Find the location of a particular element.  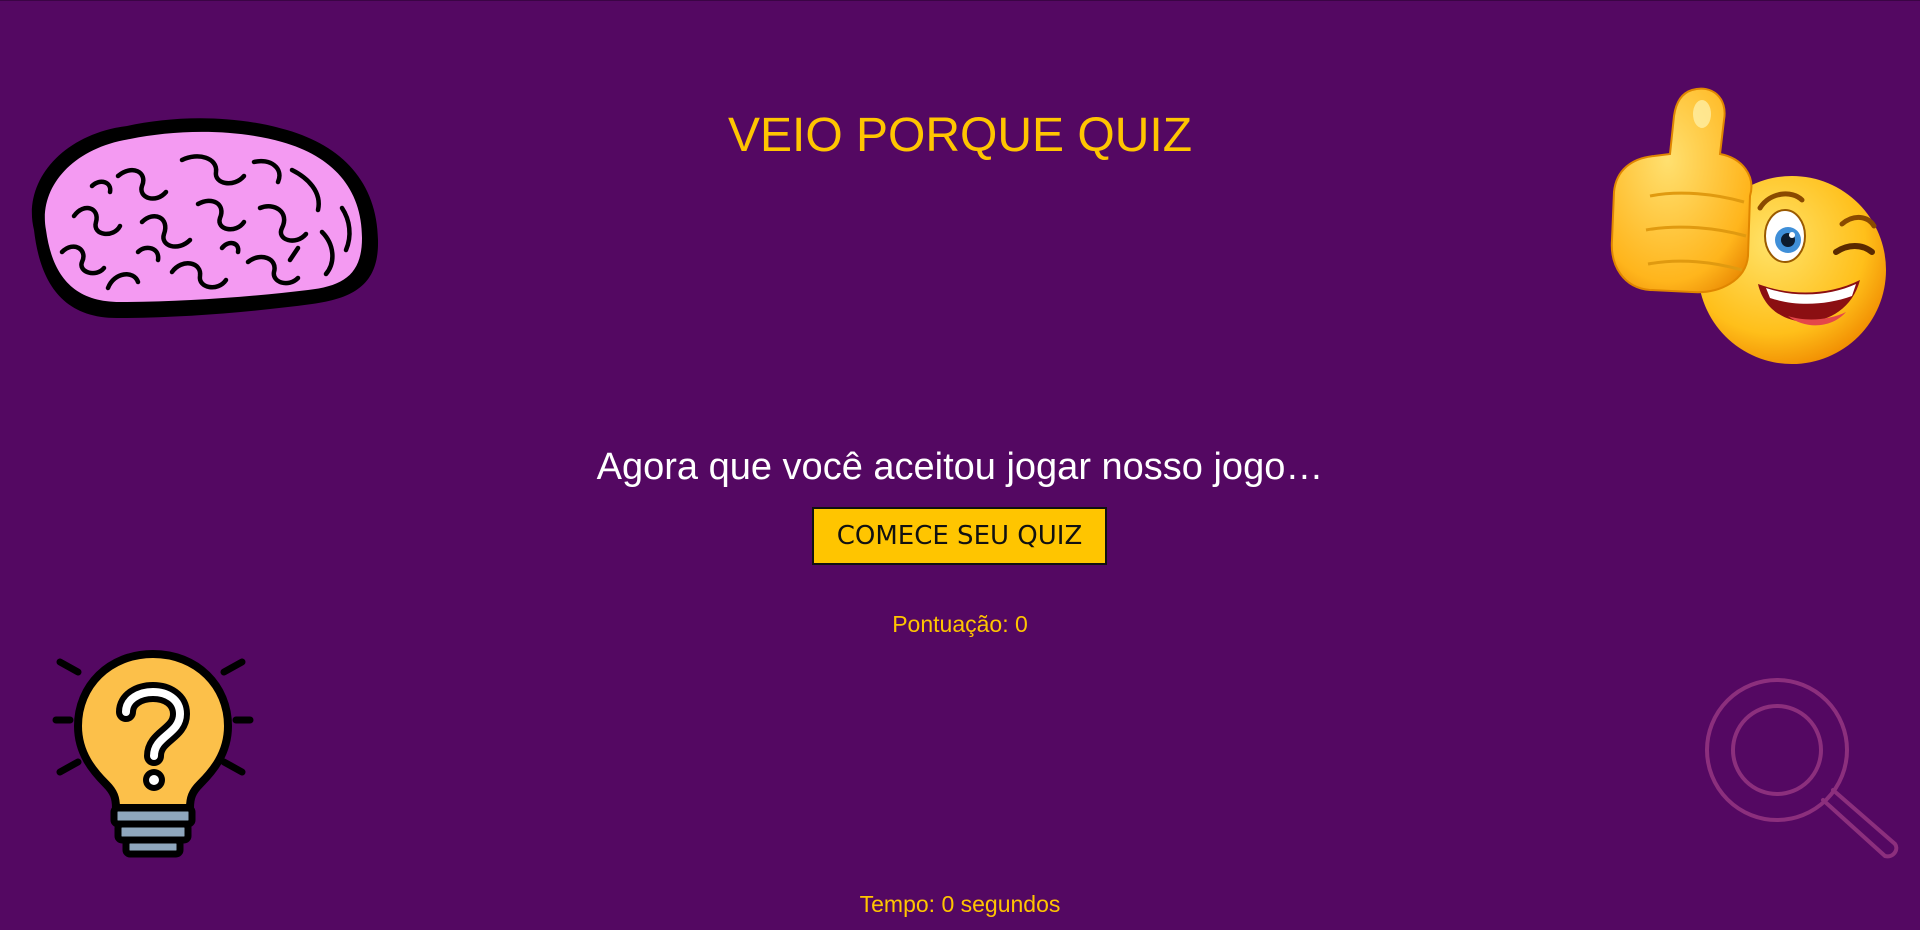

score-display: Pontuação: 0 is located at coordinates (960, 624).